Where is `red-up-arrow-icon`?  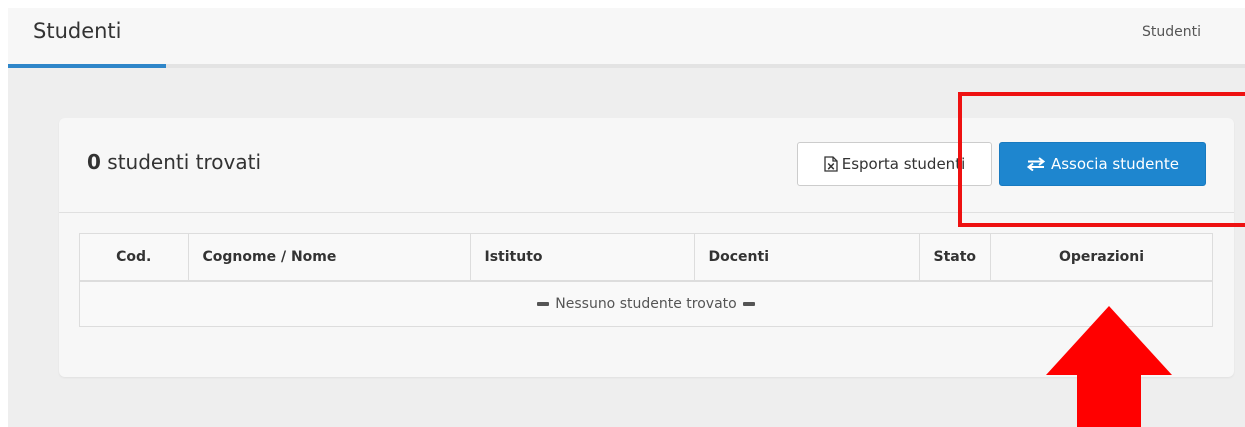 red-up-arrow-icon is located at coordinates (1109, 366).